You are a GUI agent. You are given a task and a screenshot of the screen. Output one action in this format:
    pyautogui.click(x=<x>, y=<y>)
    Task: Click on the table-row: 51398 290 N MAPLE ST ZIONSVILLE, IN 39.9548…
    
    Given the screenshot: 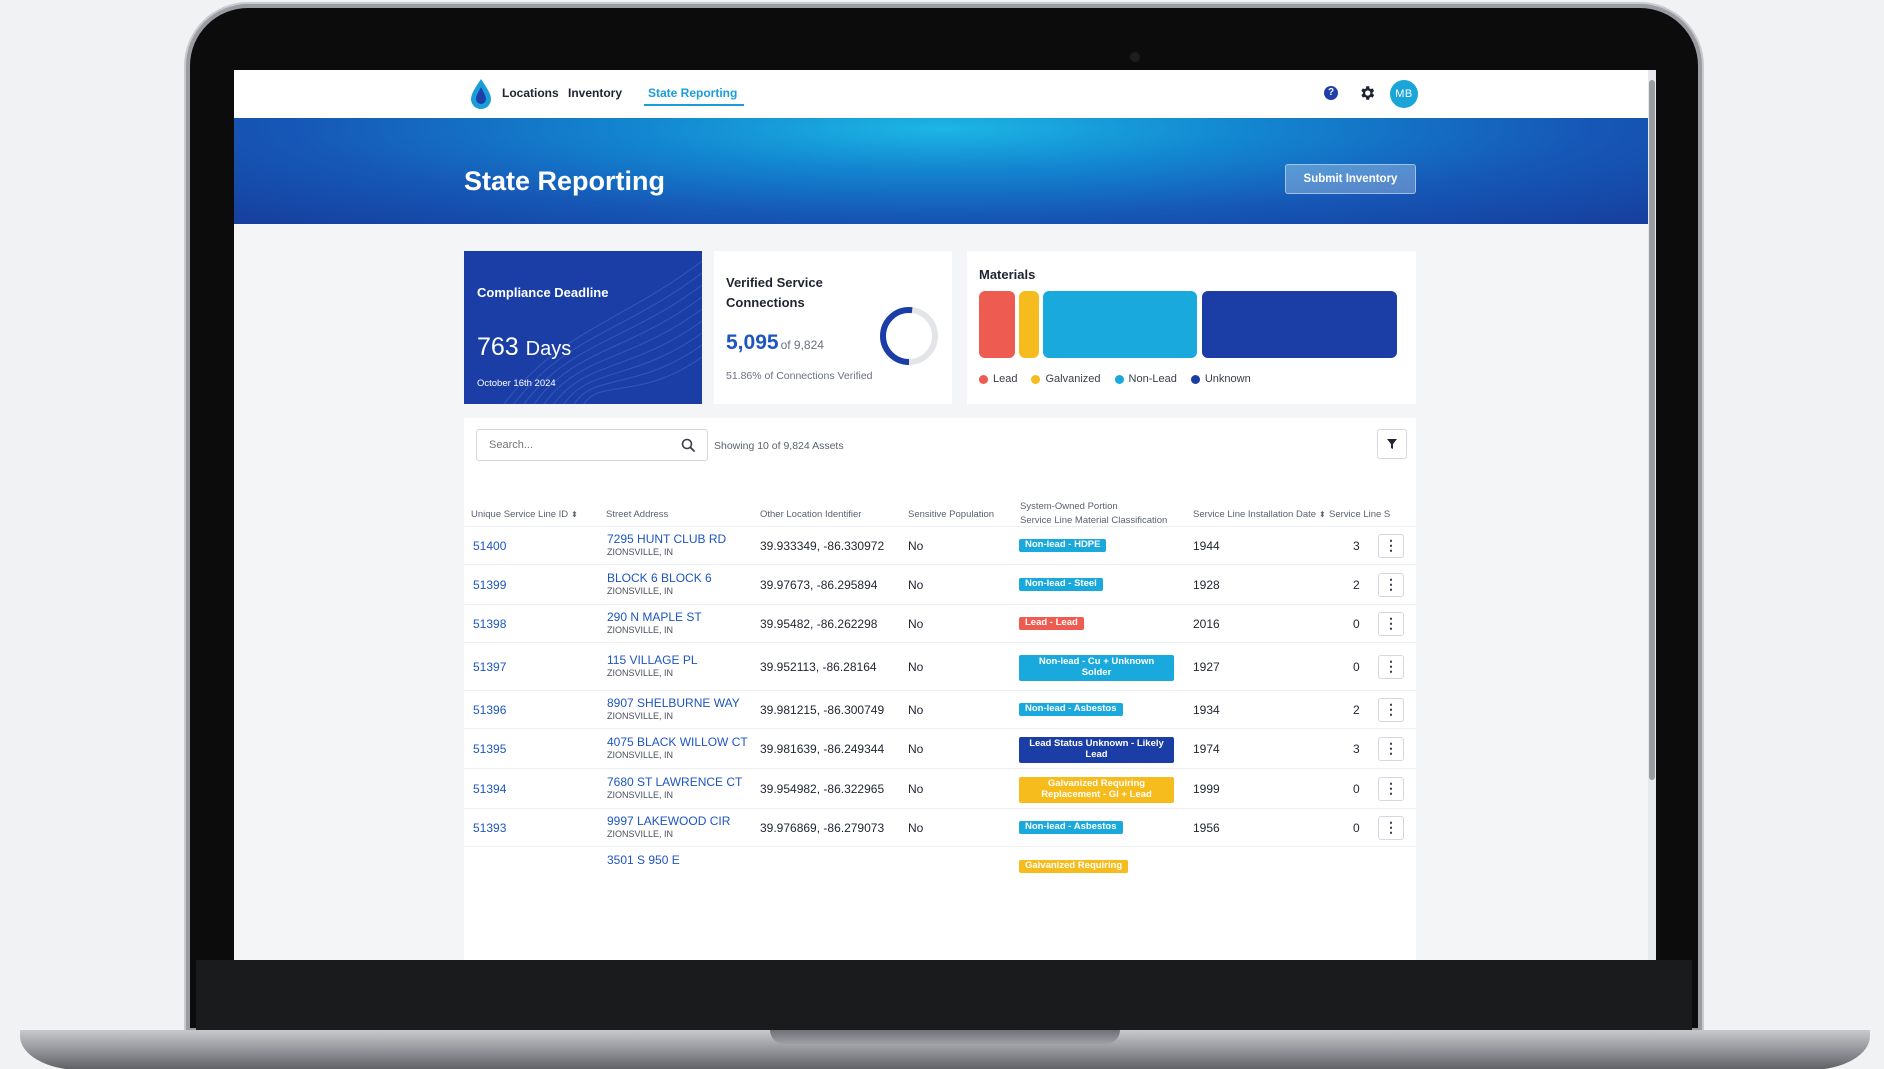 What is the action you would take?
    pyautogui.click(x=940, y=623)
    